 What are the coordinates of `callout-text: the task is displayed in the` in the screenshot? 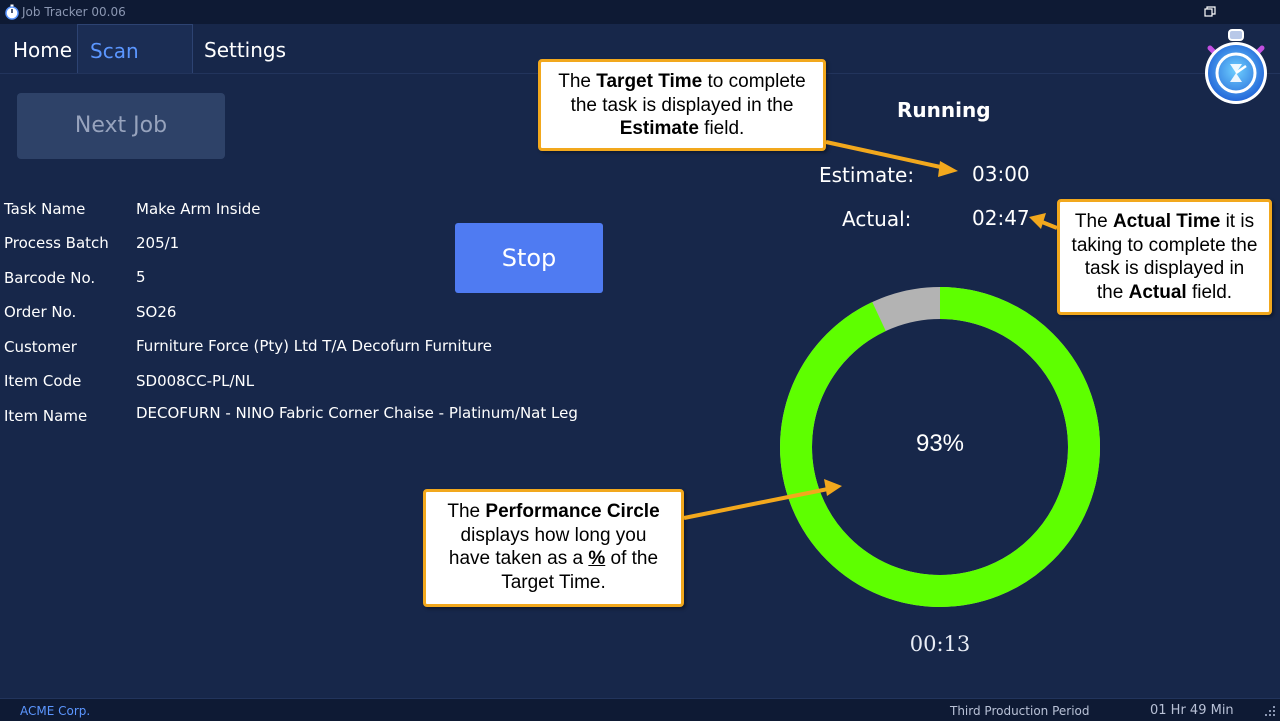 It's located at (682, 105).